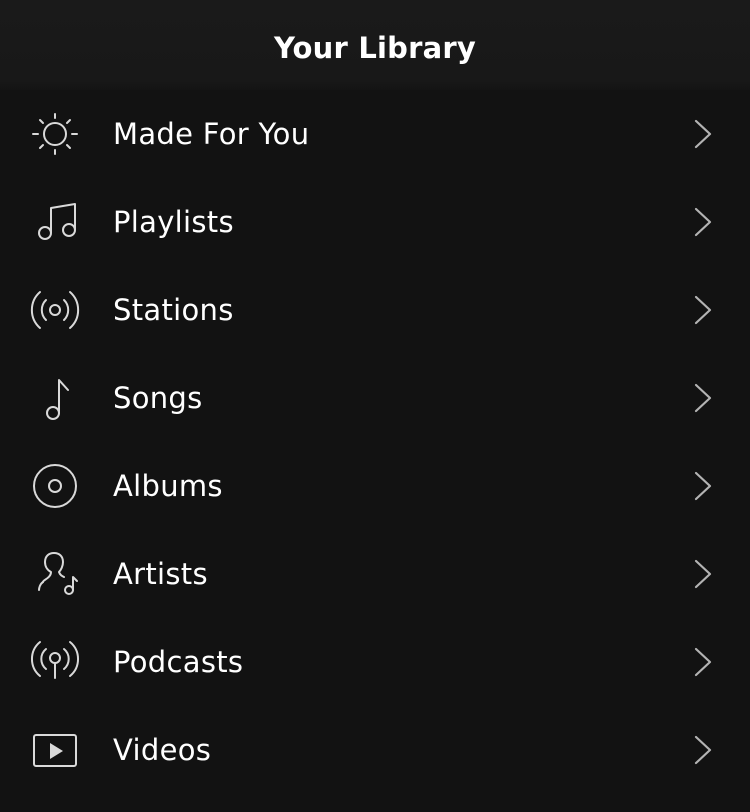 The image size is (750, 812). Describe the element at coordinates (55, 398) in the screenshot. I see `music-note-icon` at that location.